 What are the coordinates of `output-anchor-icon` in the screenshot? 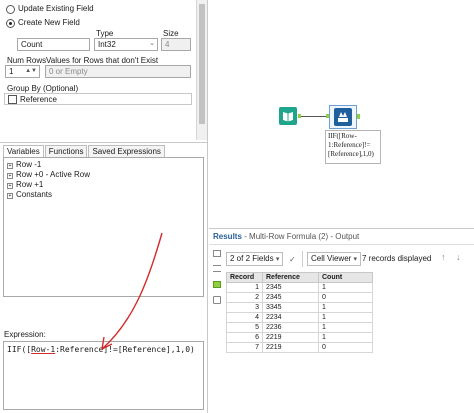 It's located at (217, 284).